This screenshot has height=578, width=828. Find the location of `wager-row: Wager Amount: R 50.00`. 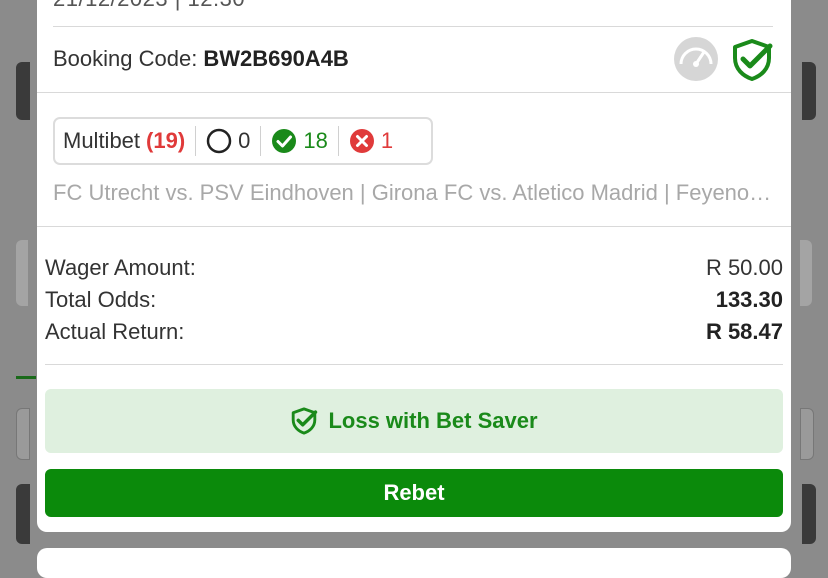

wager-row: Wager Amount: R 50.00 is located at coordinates (414, 268).